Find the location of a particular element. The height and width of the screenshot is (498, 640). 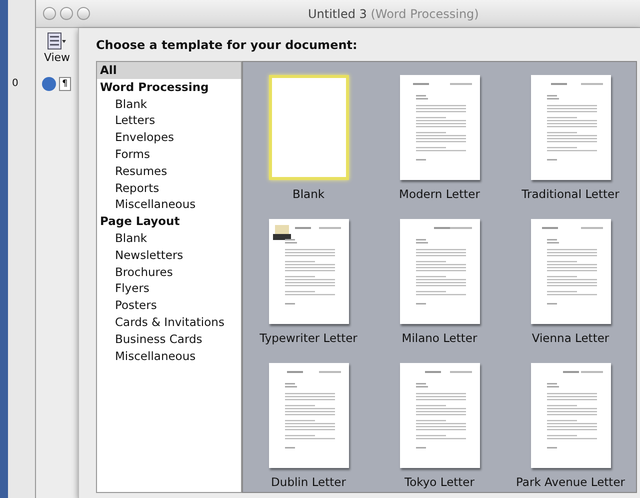

category-item: Reports is located at coordinates (169, 188).